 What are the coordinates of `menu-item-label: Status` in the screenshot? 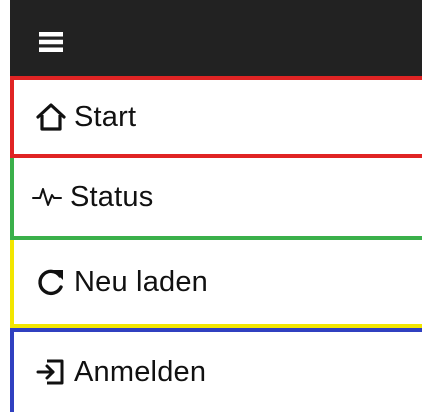 It's located at (112, 196).